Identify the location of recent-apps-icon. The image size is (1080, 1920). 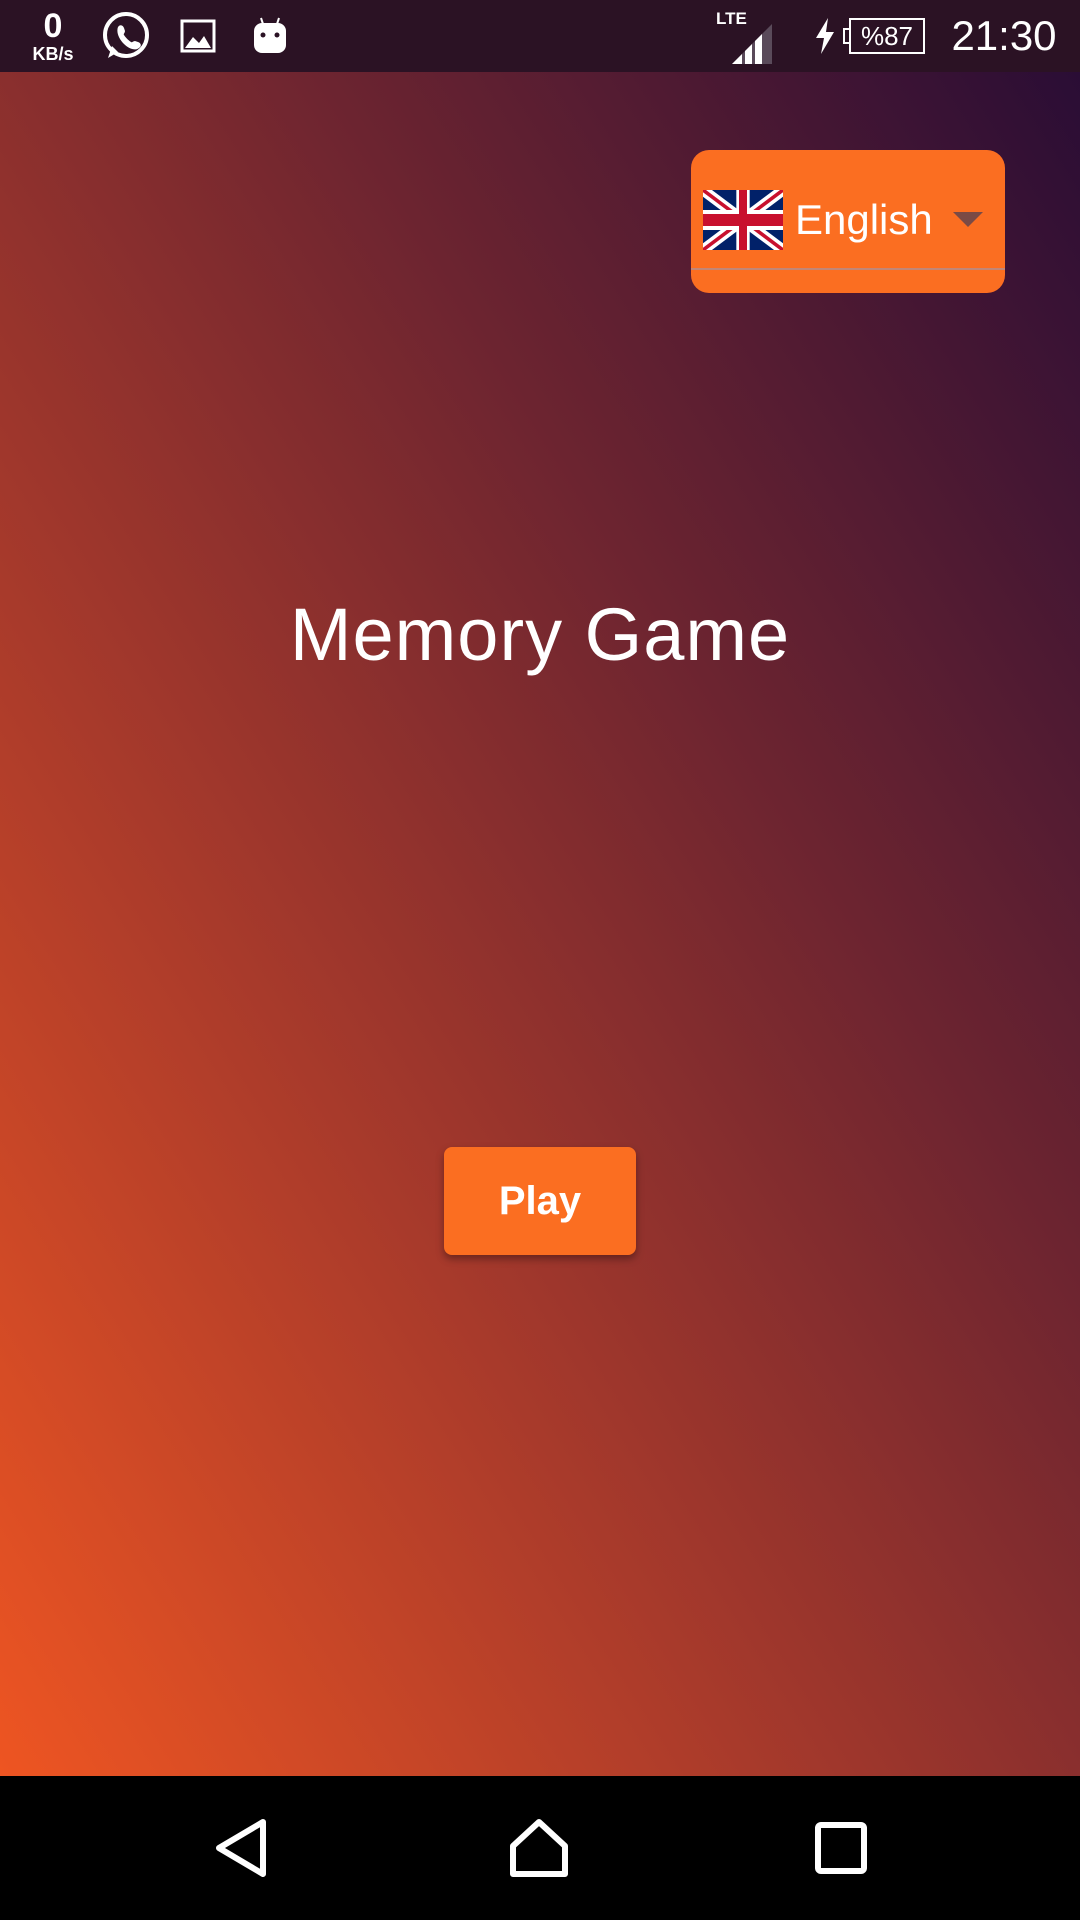
(841, 1848).